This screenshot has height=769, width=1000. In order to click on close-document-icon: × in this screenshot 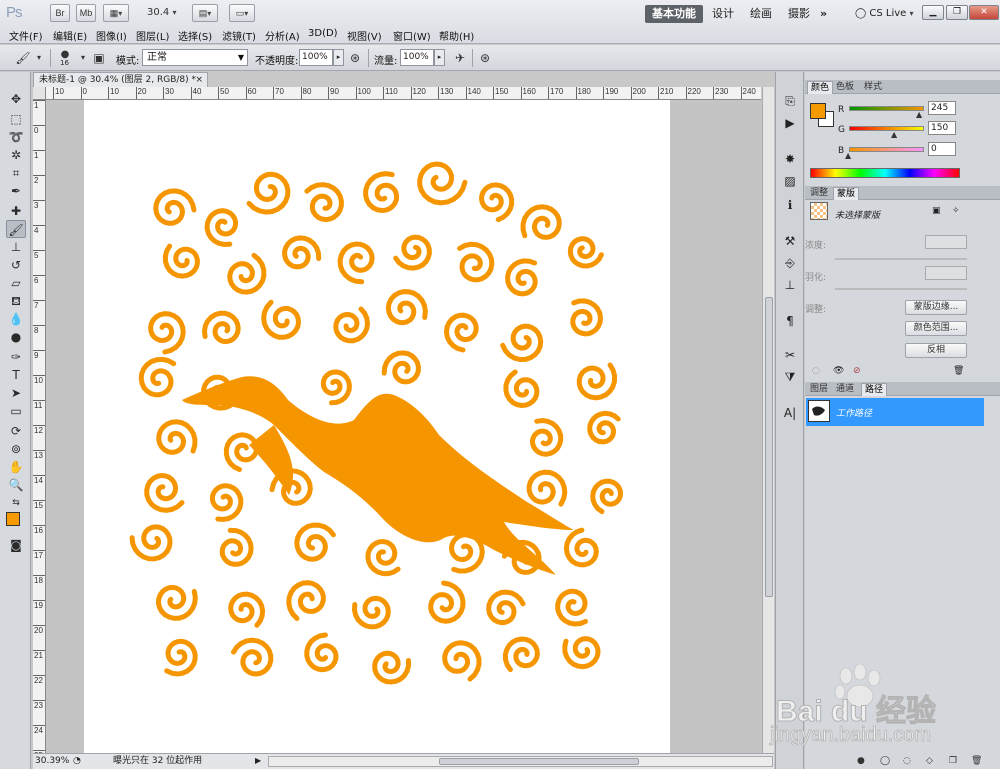, I will do `click(199, 80)`.